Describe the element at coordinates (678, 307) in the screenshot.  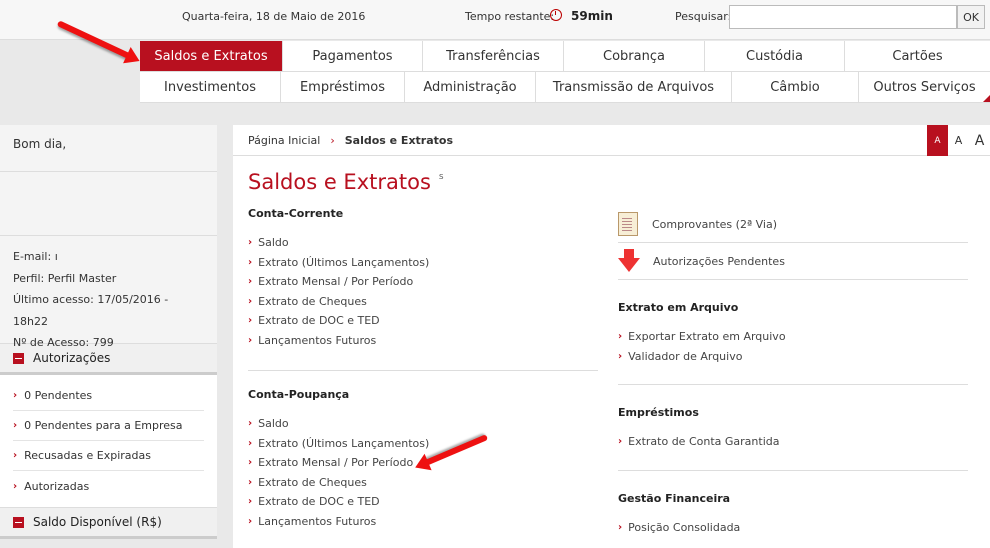
I see `extrato-arquivo-title: Extrato em Arquivo` at that location.